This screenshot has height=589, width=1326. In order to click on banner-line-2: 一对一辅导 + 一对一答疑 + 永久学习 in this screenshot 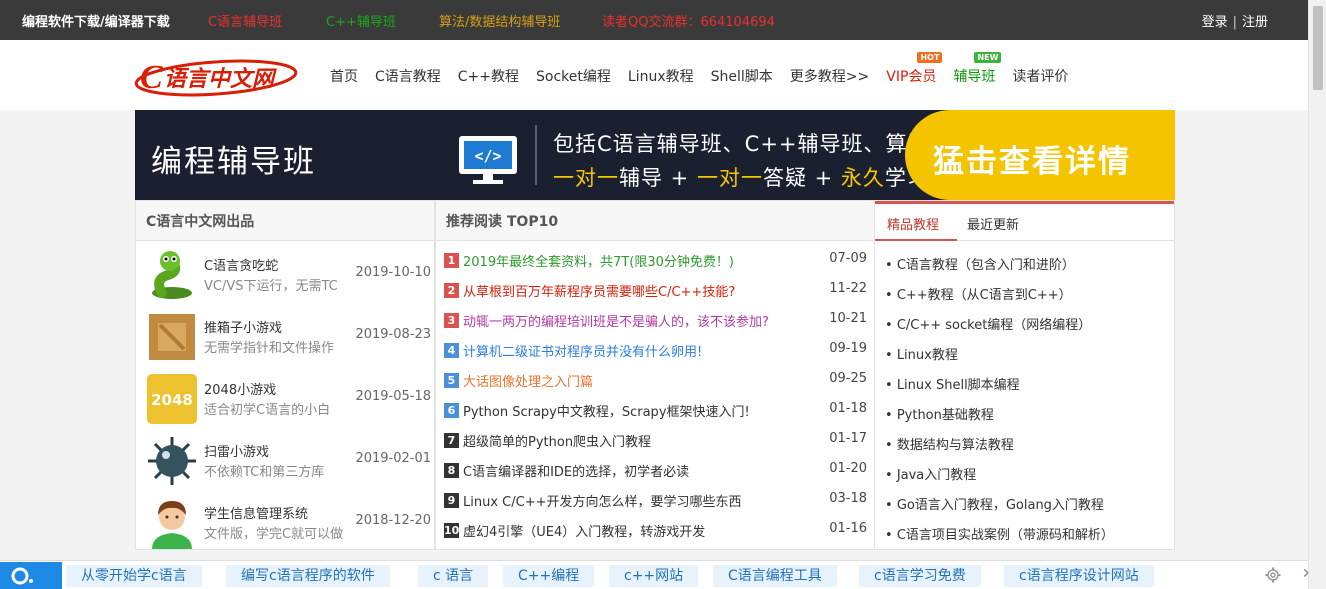, I will do `click(741, 178)`.